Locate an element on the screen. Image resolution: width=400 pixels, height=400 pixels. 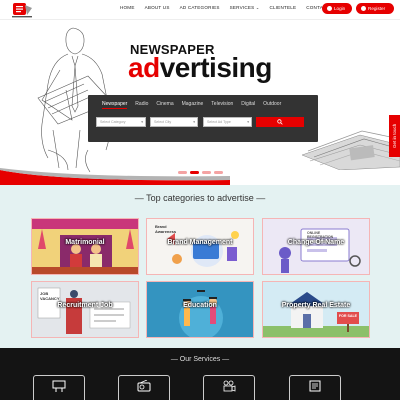
nav-services: SERVICES ⌄ is located at coordinates (245, 7).